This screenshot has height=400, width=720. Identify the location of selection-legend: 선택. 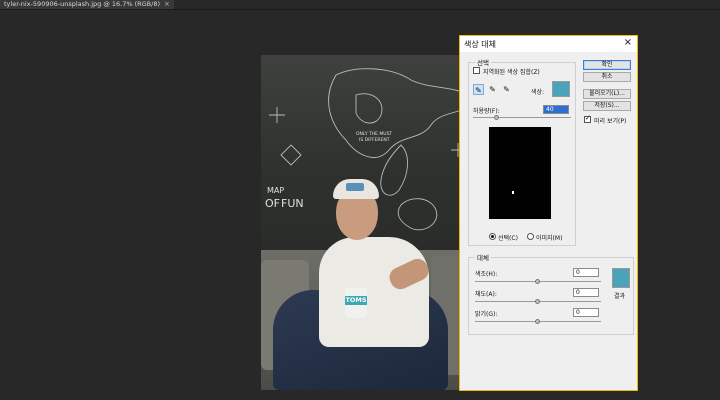
(483, 62).